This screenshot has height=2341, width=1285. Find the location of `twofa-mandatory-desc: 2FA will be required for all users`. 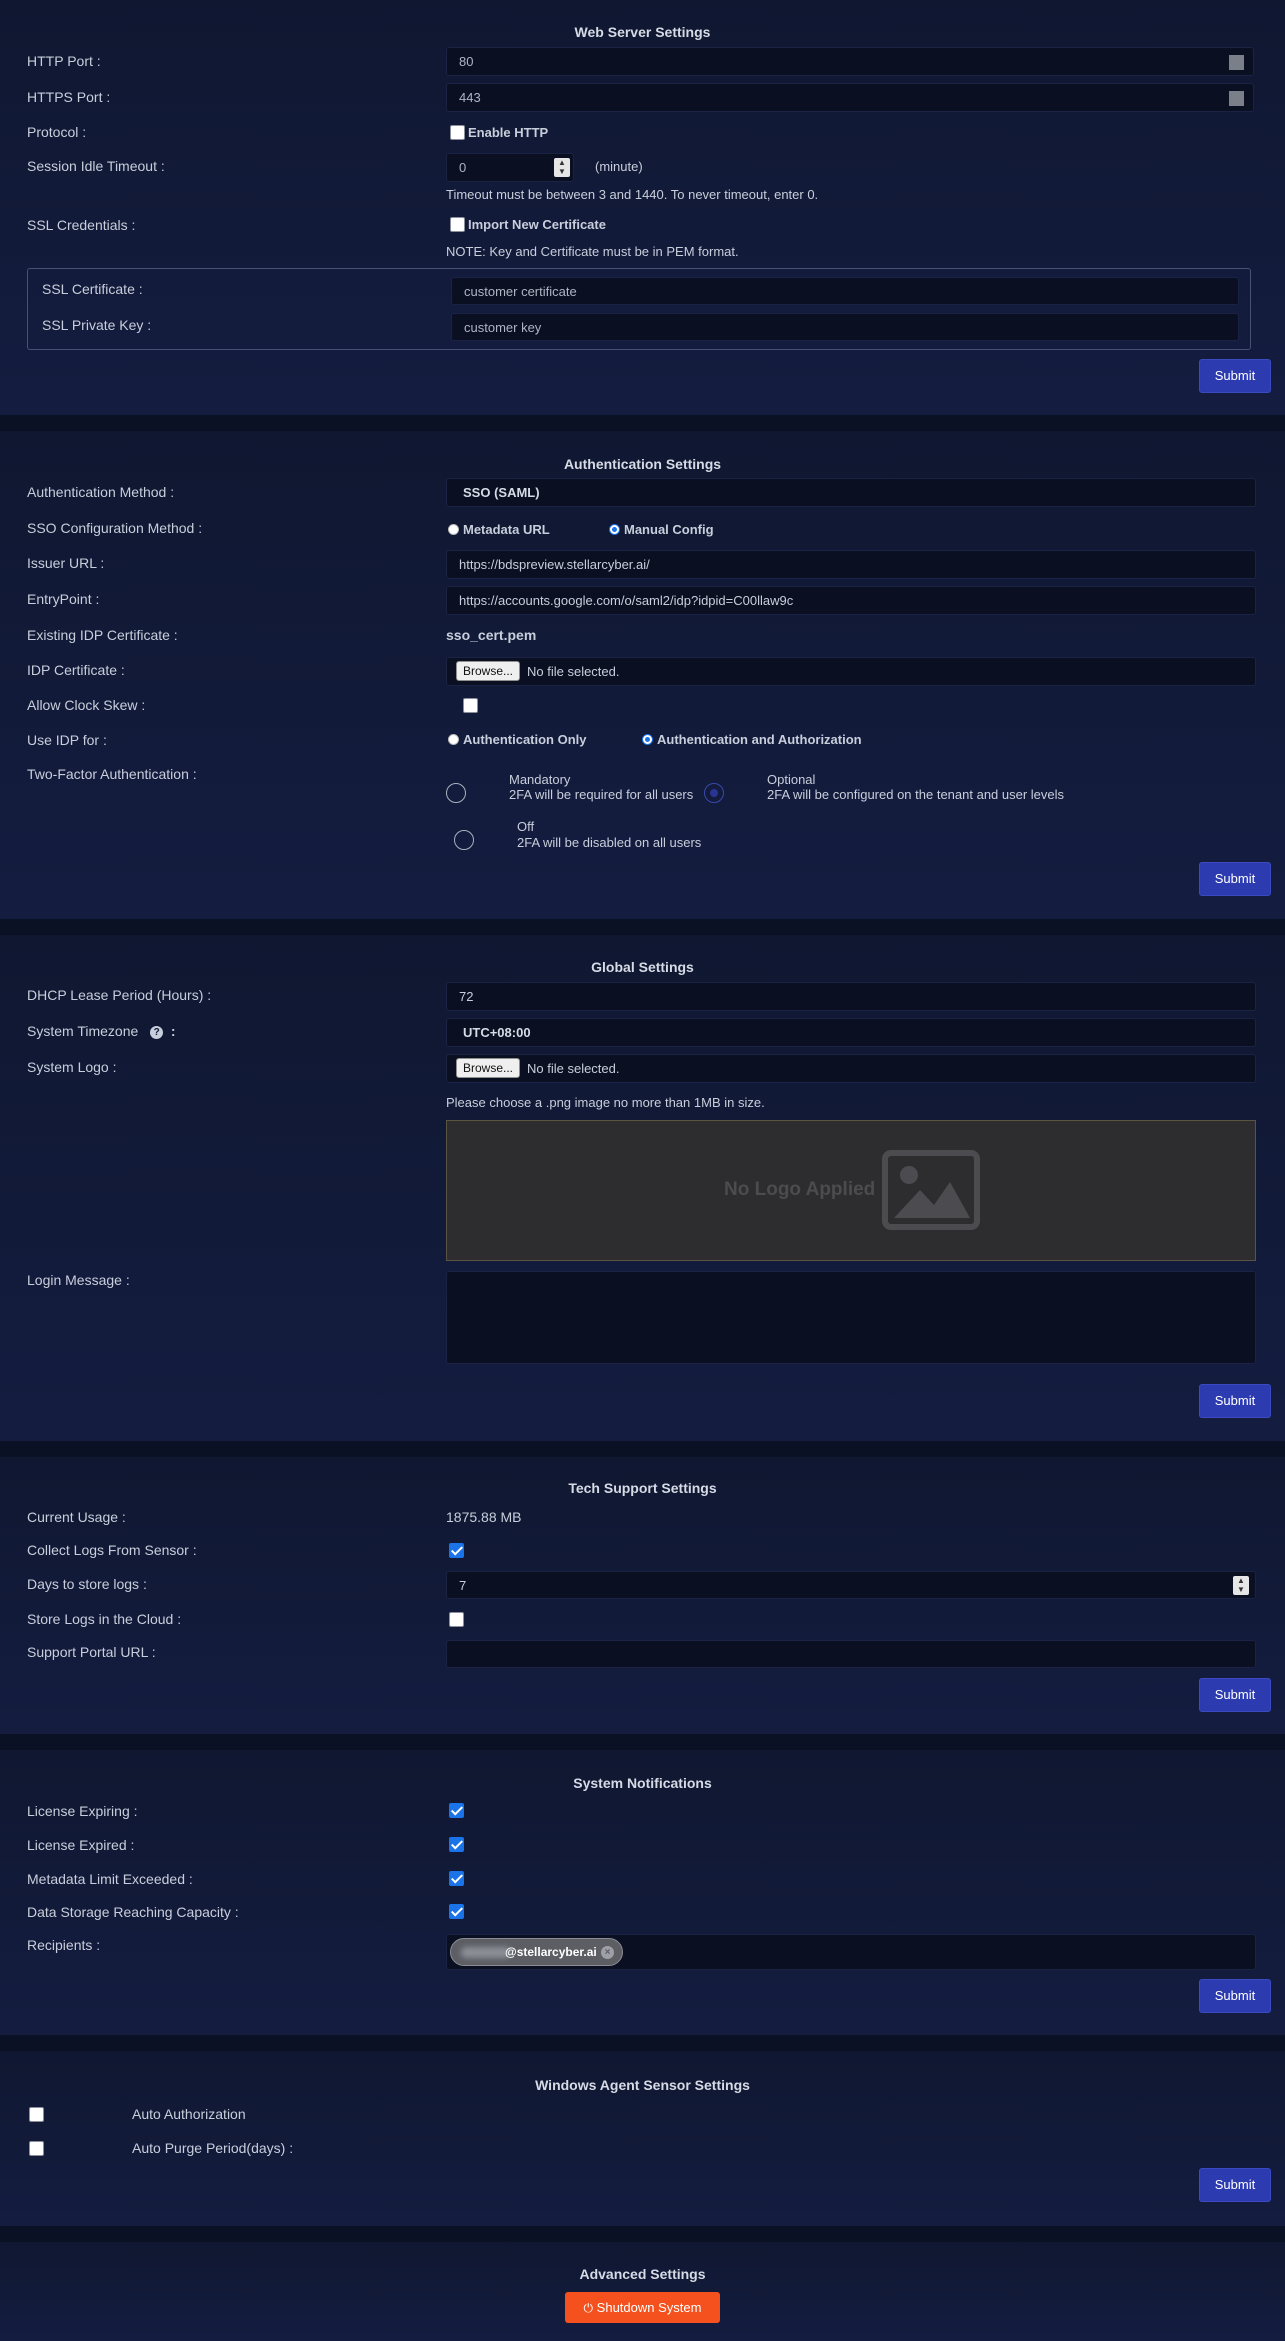

twofa-mandatory-desc: 2FA will be required for all users is located at coordinates (601, 794).